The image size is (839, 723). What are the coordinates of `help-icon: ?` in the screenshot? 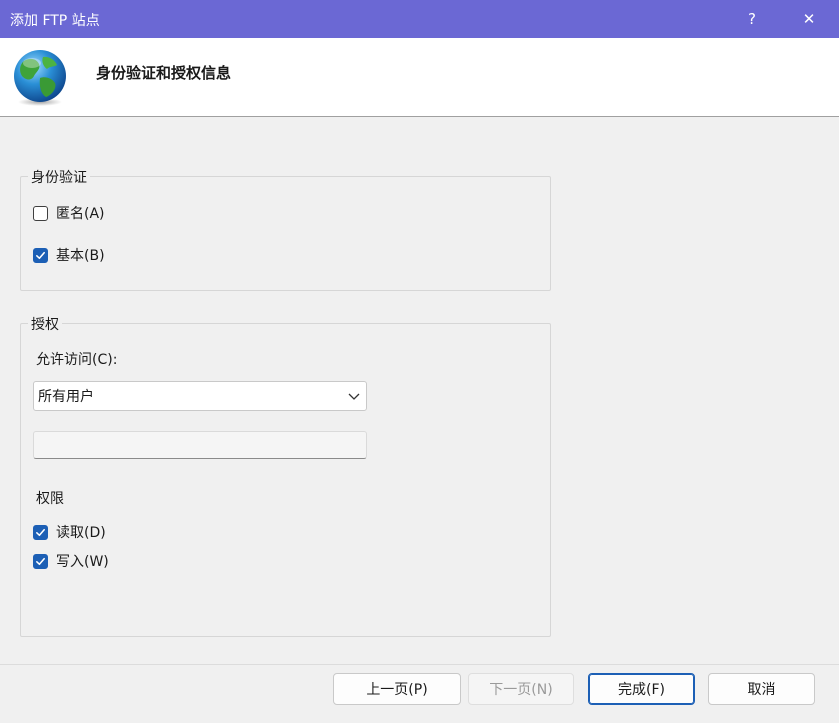 It's located at (752, 19).